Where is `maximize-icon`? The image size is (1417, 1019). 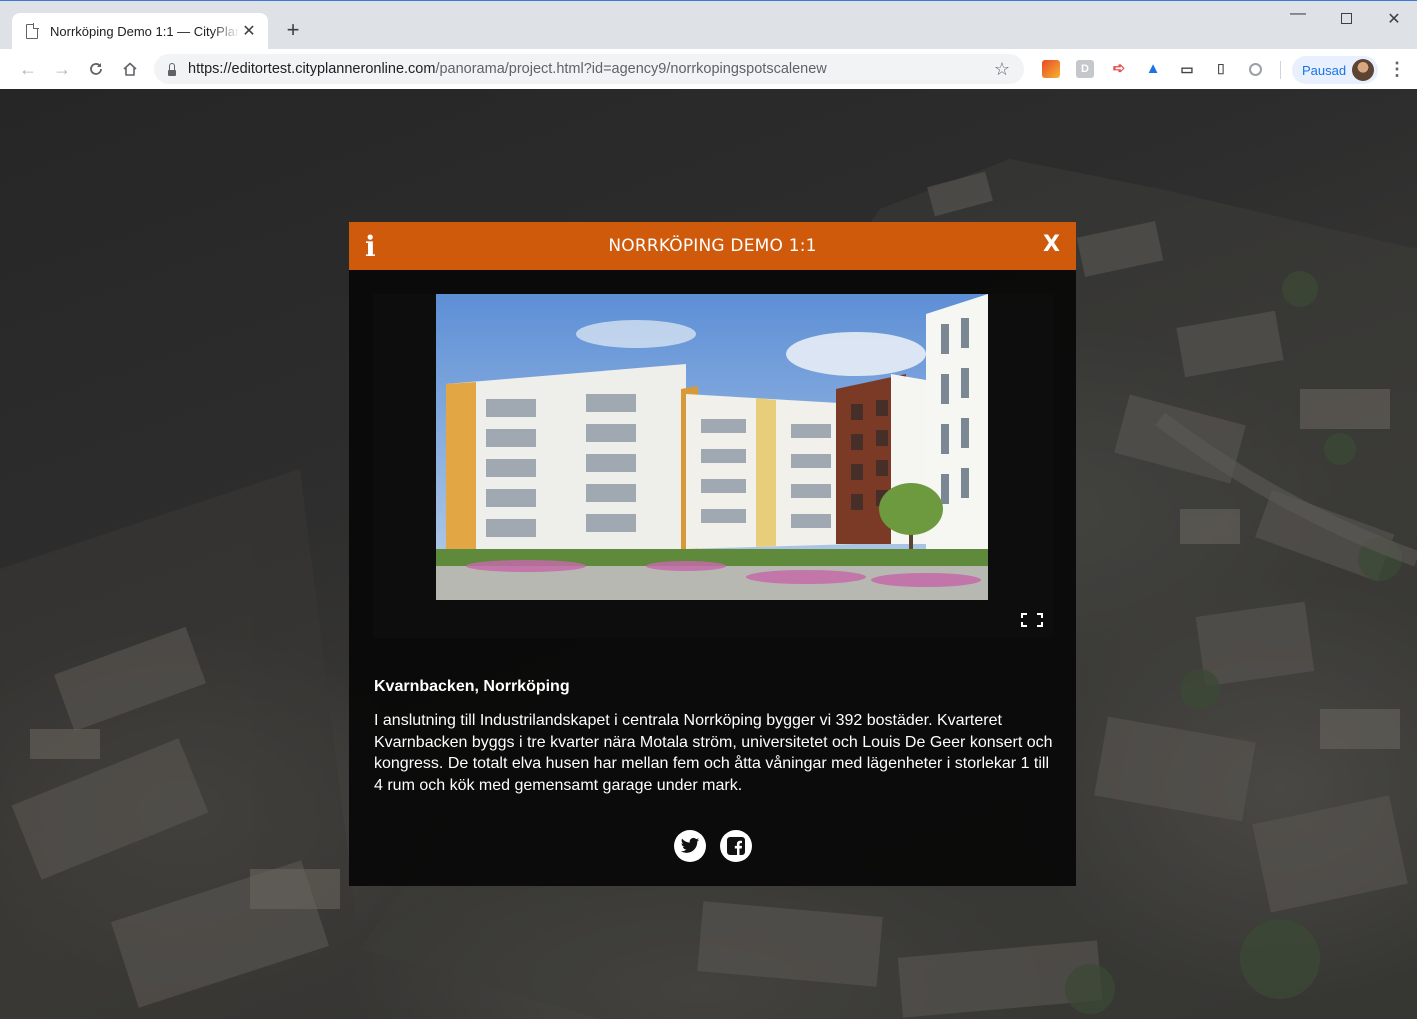
maximize-icon is located at coordinates (1346, 18).